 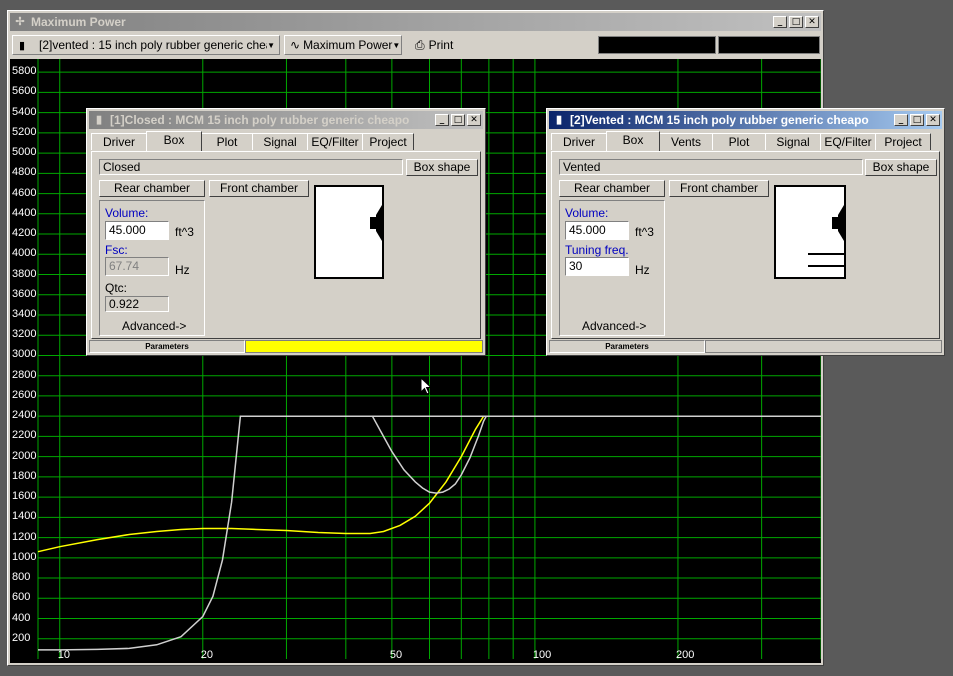 I want to click on qtc-value: 0.922, so click(x=137, y=304).